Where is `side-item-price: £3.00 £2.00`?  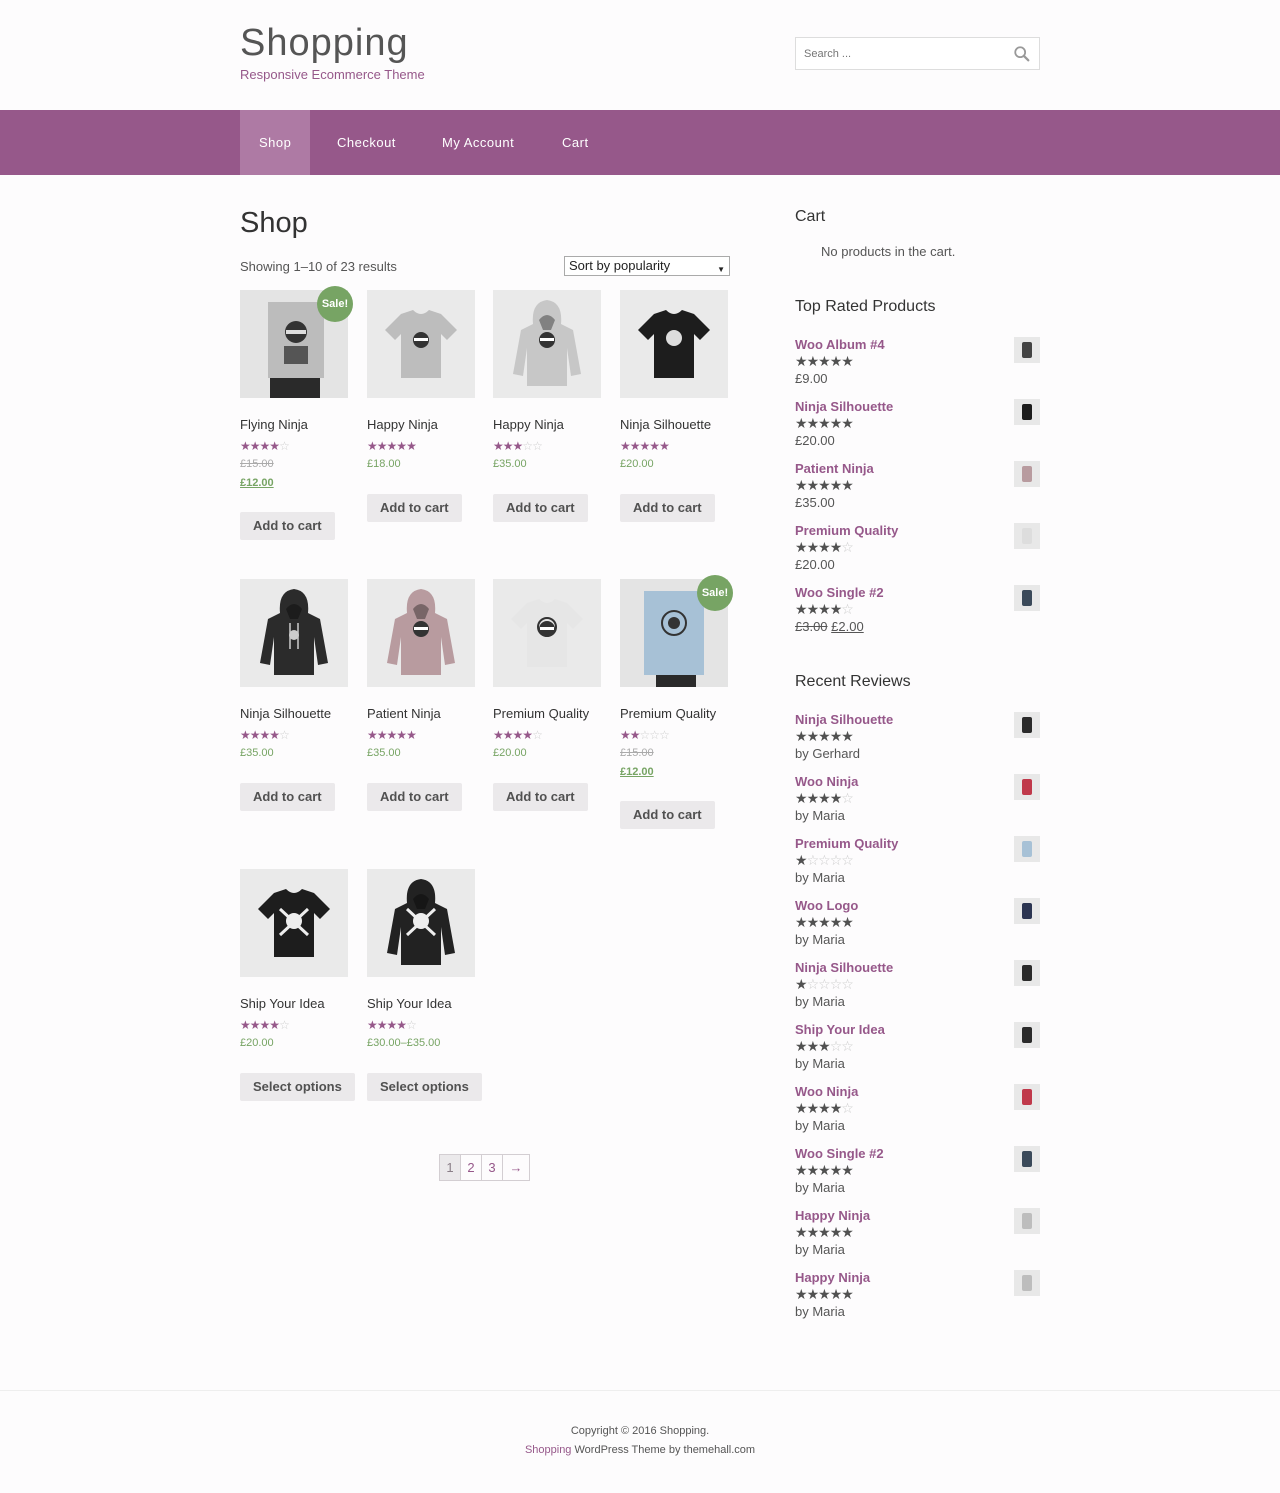 side-item-price: £3.00 £2.00 is located at coordinates (829, 626).